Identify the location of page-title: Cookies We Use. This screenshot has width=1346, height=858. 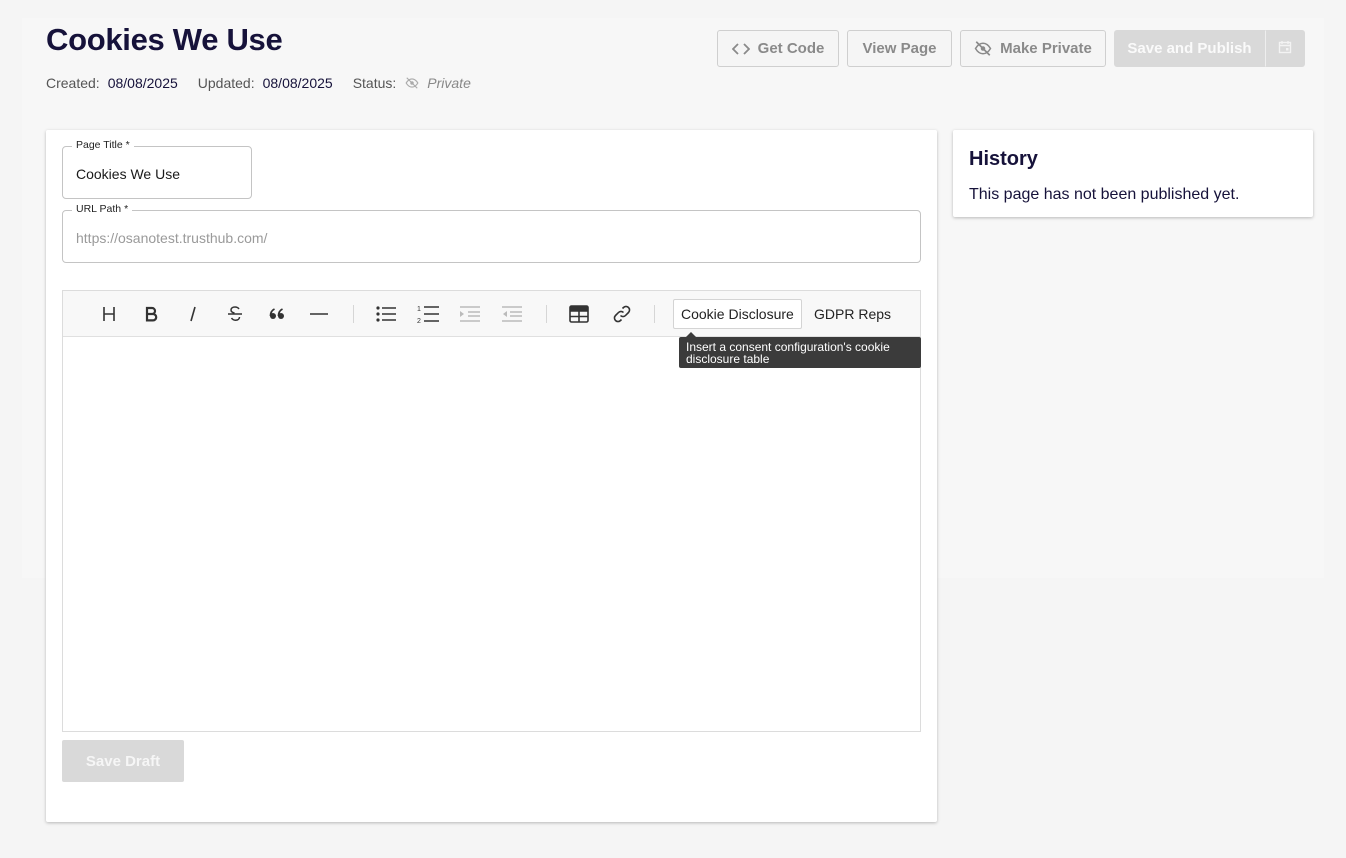
(164, 39).